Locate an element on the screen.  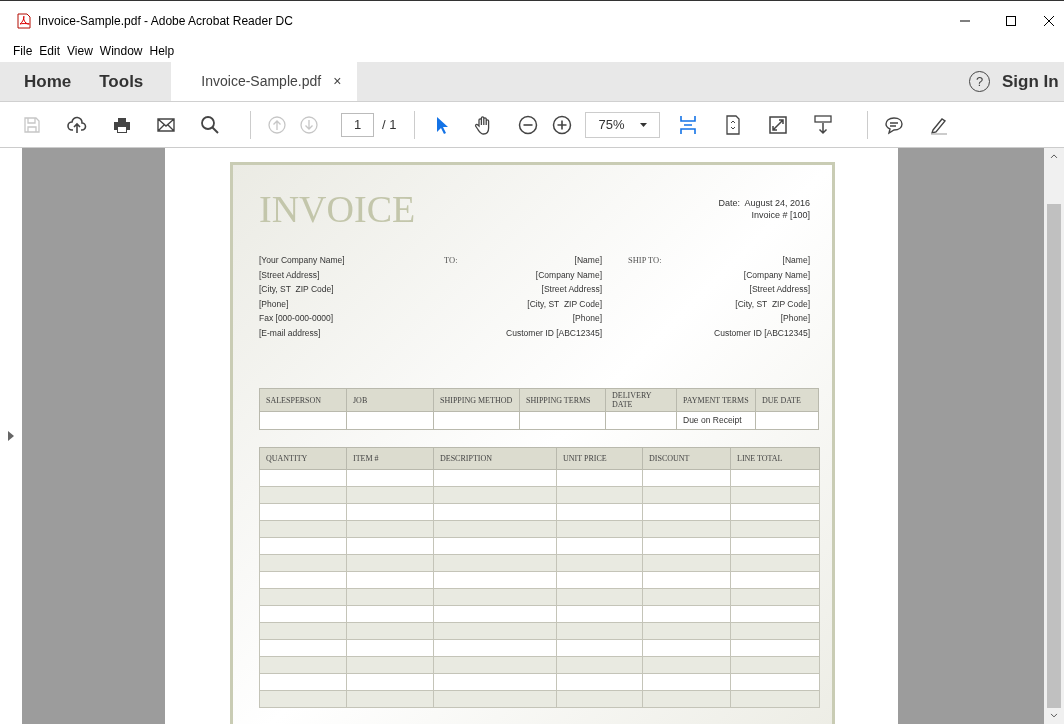
sender-address-line: [Your Company Name] is located at coordinates (302, 260).